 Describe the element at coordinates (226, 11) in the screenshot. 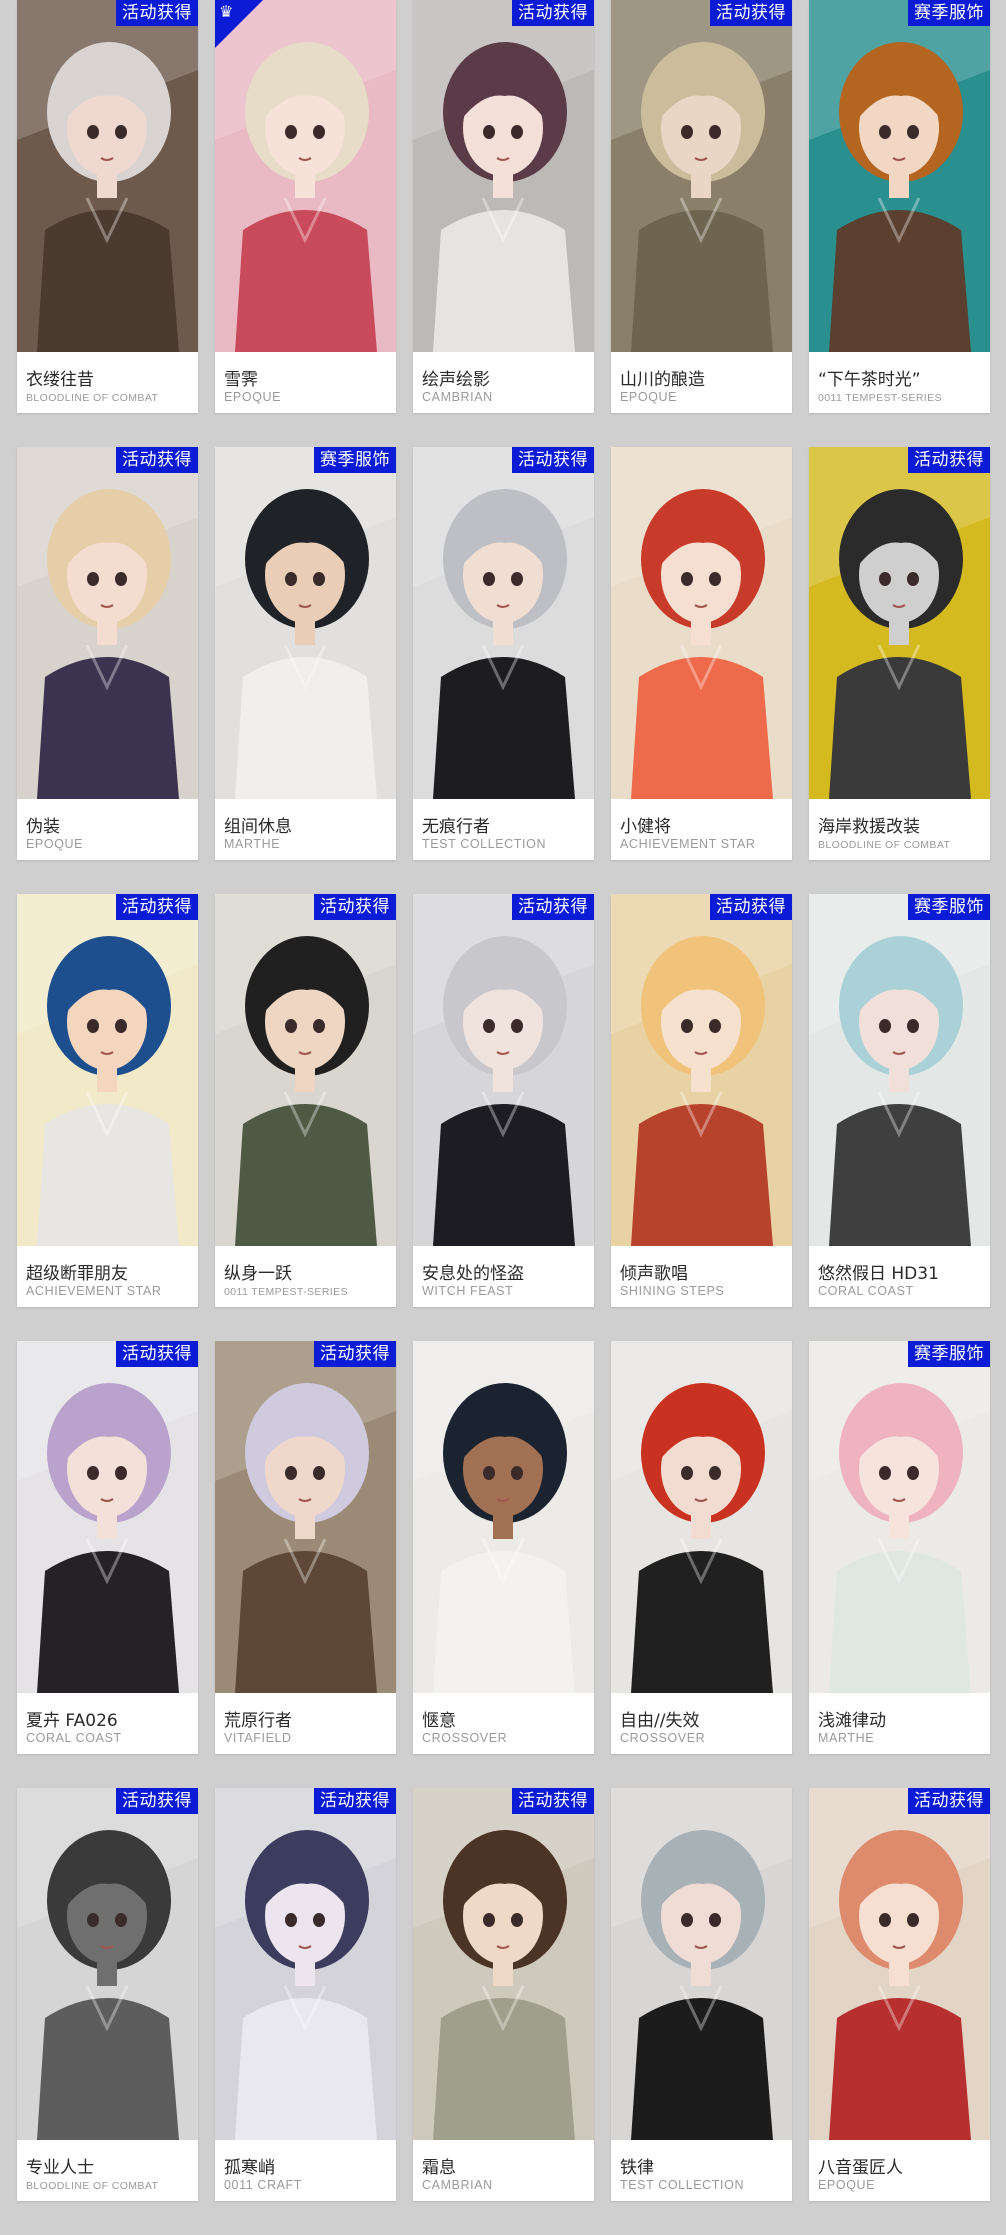

I see `crown-icon: ♛` at that location.